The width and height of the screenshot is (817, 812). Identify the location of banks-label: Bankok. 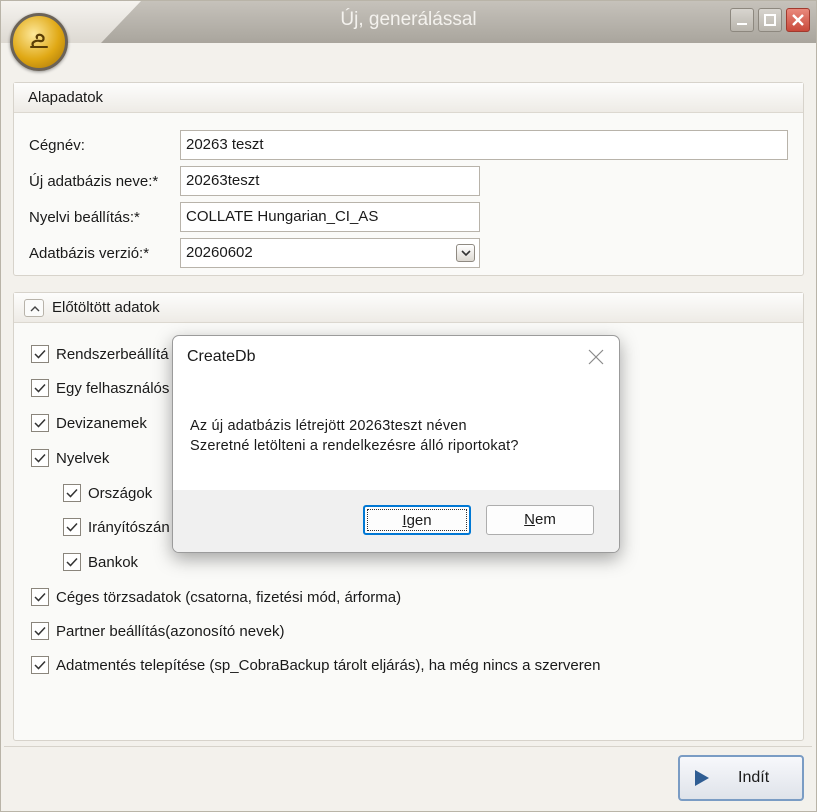
(113, 562).